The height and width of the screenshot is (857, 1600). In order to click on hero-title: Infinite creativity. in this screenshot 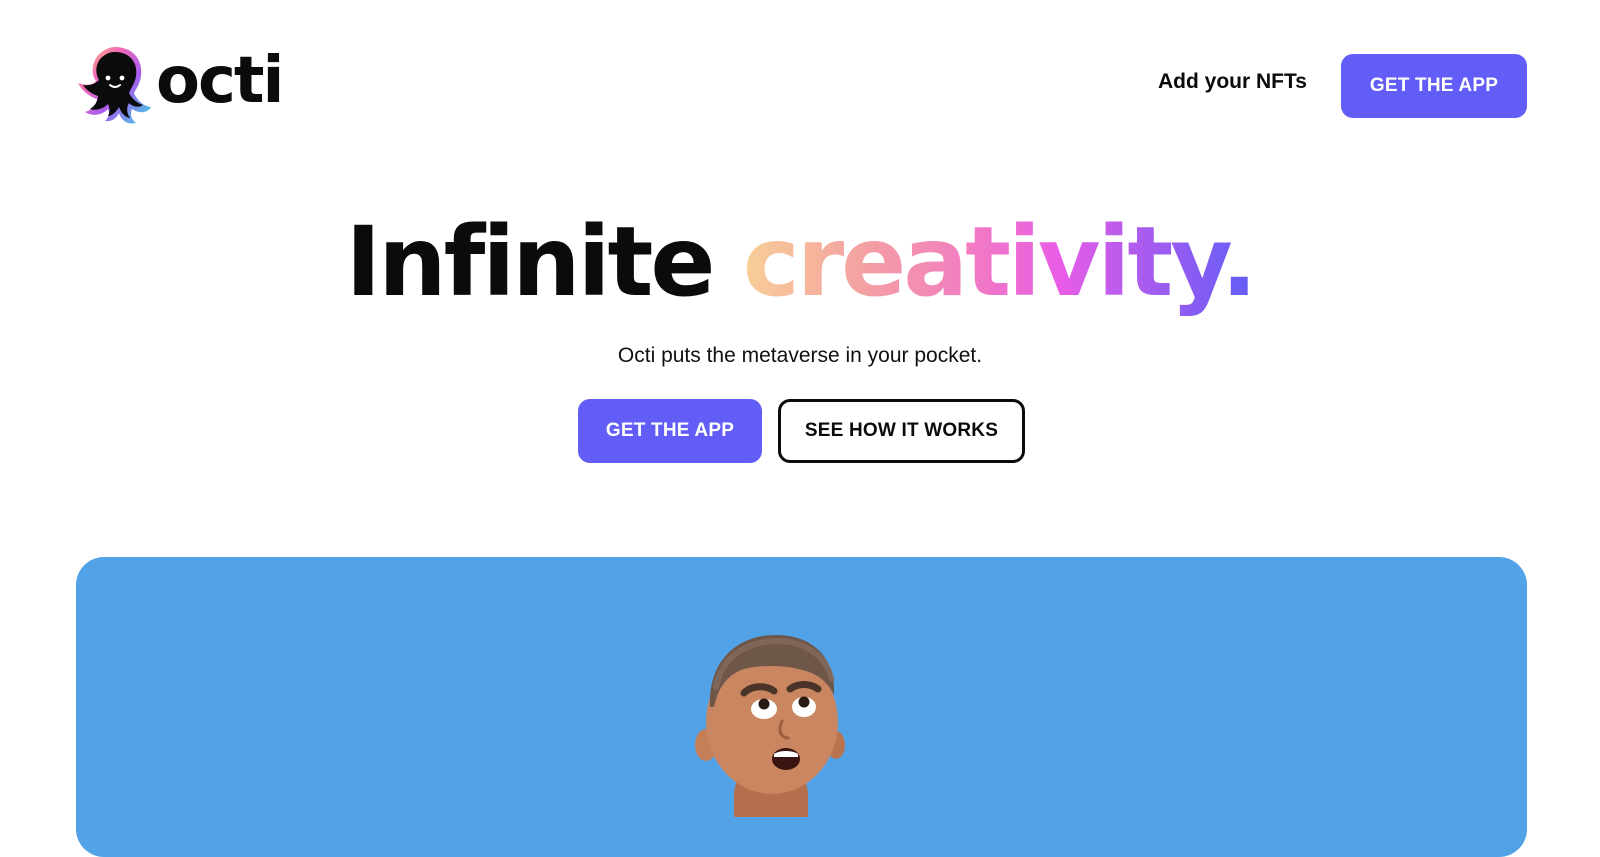, I will do `click(800, 262)`.